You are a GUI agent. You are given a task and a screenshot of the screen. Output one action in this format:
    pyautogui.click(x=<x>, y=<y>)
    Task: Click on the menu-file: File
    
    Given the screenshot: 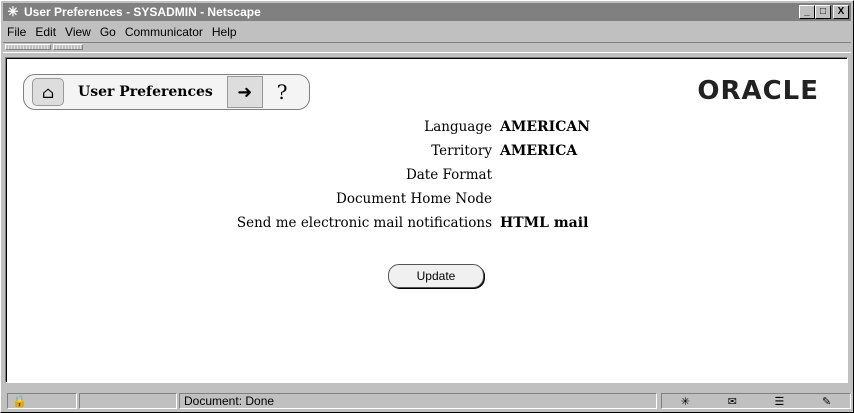 What is the action you would take?
    pyautogui.click(x=16, y=32)
    